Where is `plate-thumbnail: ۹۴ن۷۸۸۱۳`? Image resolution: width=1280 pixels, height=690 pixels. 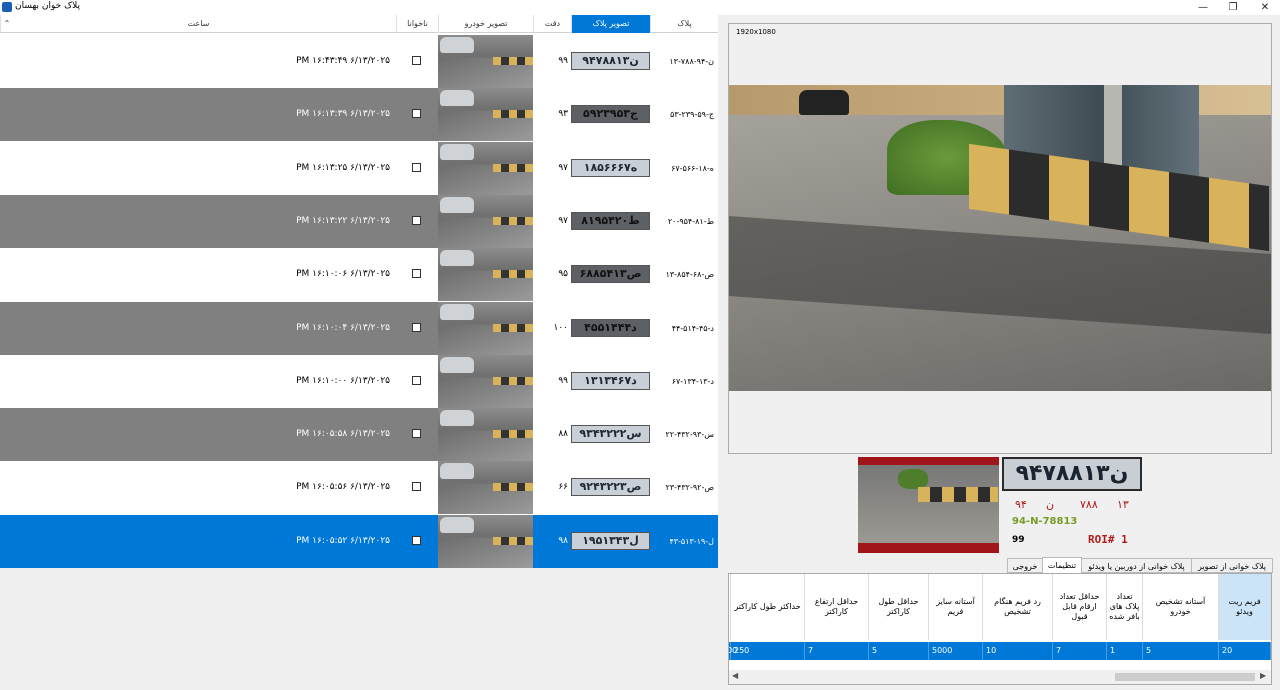 plate-thumbnail: ۹۴ن۷۸۸۱۳ is located at coordinates (610, 61).